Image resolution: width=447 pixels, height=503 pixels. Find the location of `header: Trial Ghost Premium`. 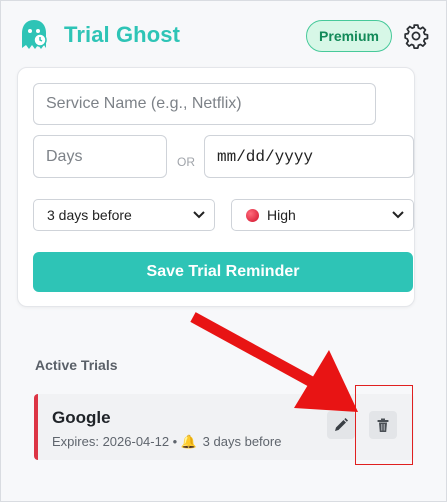

header: Trial Ghost Premium is located at coordinates (223, 34).